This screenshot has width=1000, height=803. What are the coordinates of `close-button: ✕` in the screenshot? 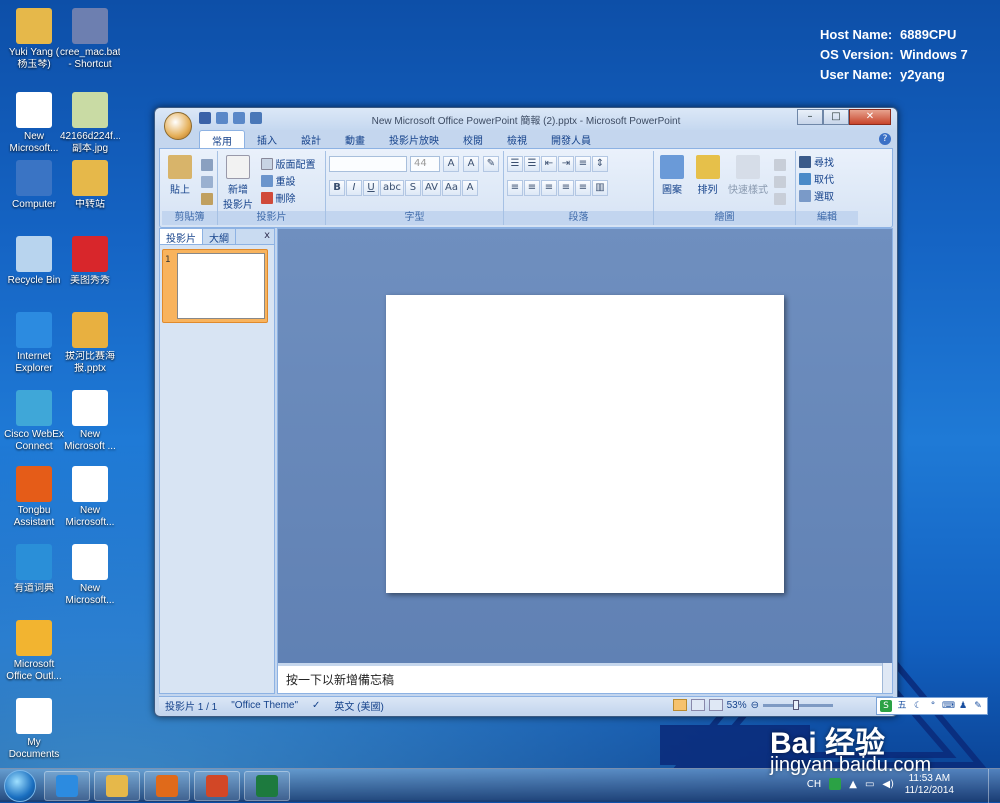 It's located at (870, 117).